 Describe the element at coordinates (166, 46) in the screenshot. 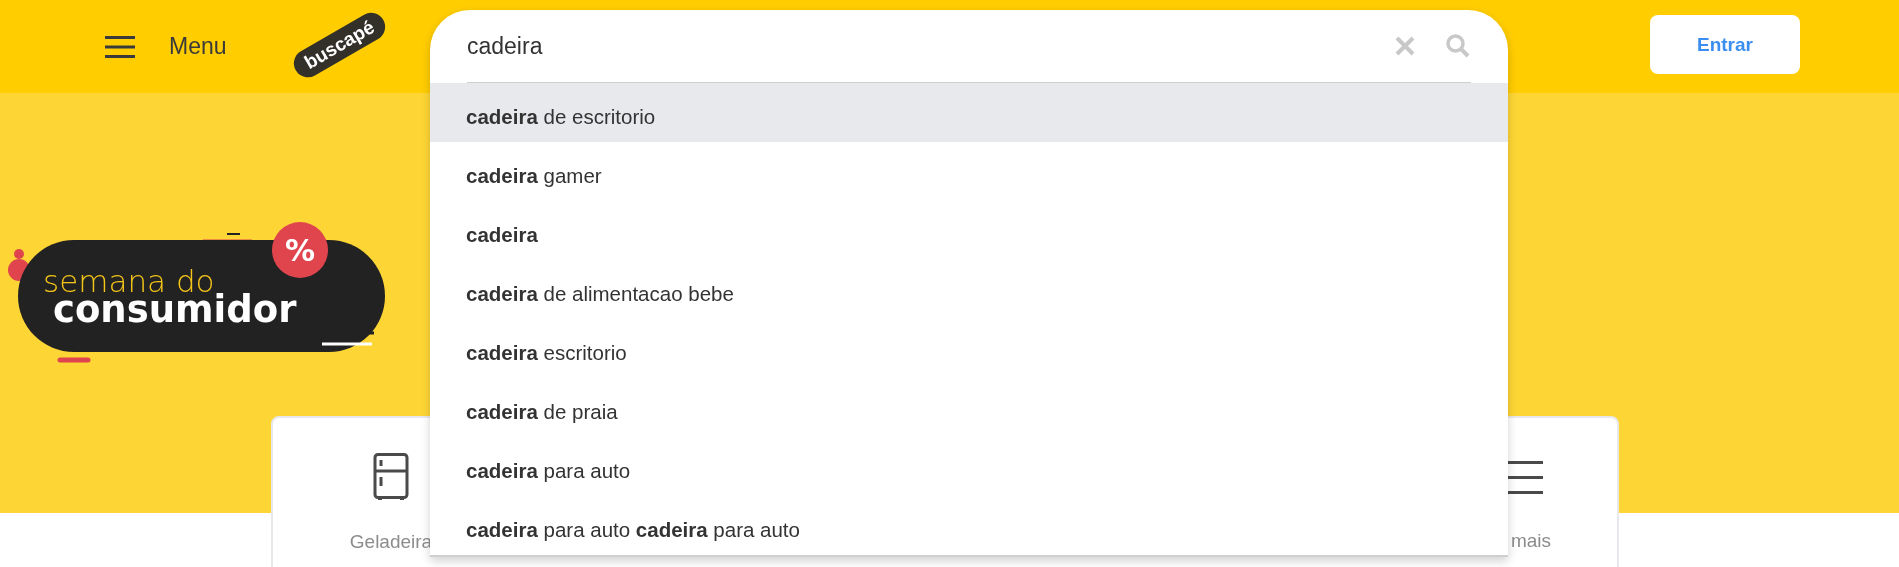

I see `menu-button: Menu` at that location.